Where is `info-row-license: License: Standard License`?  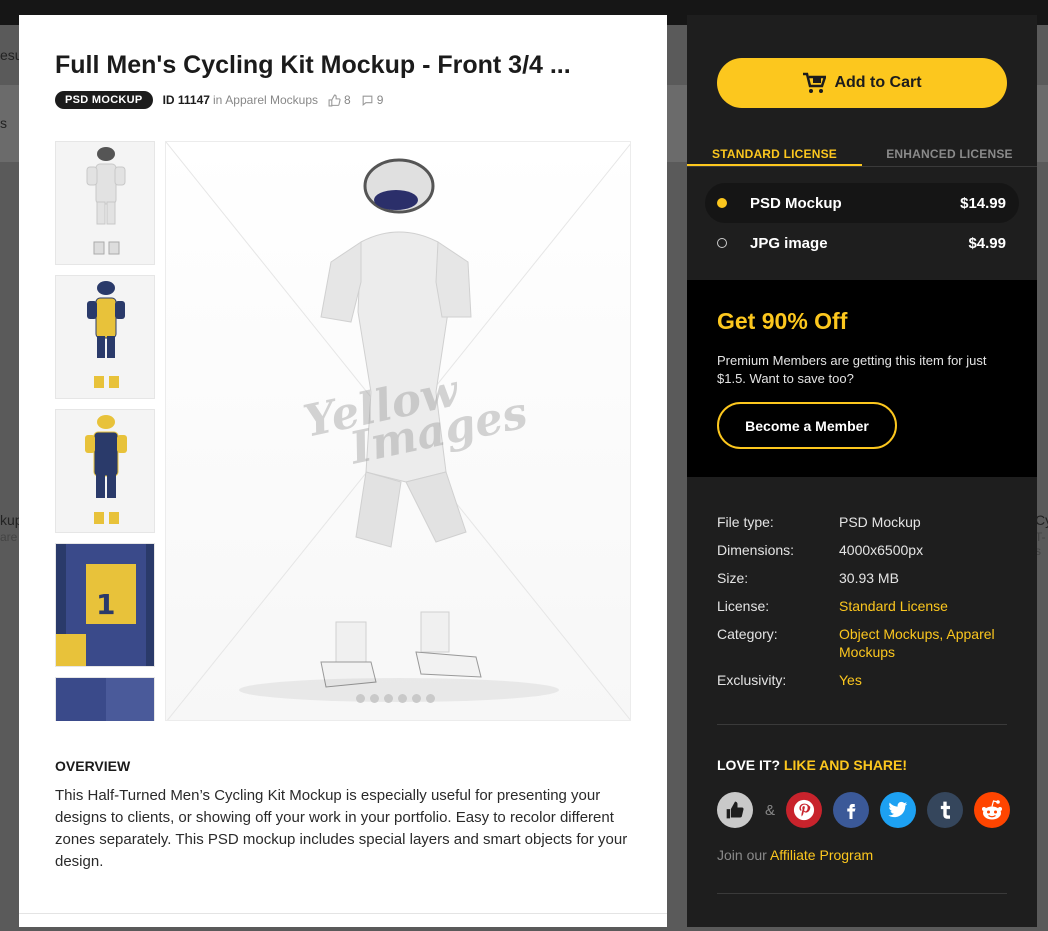
info-row-license: License: Standard License is located at coordinates (867, 606).